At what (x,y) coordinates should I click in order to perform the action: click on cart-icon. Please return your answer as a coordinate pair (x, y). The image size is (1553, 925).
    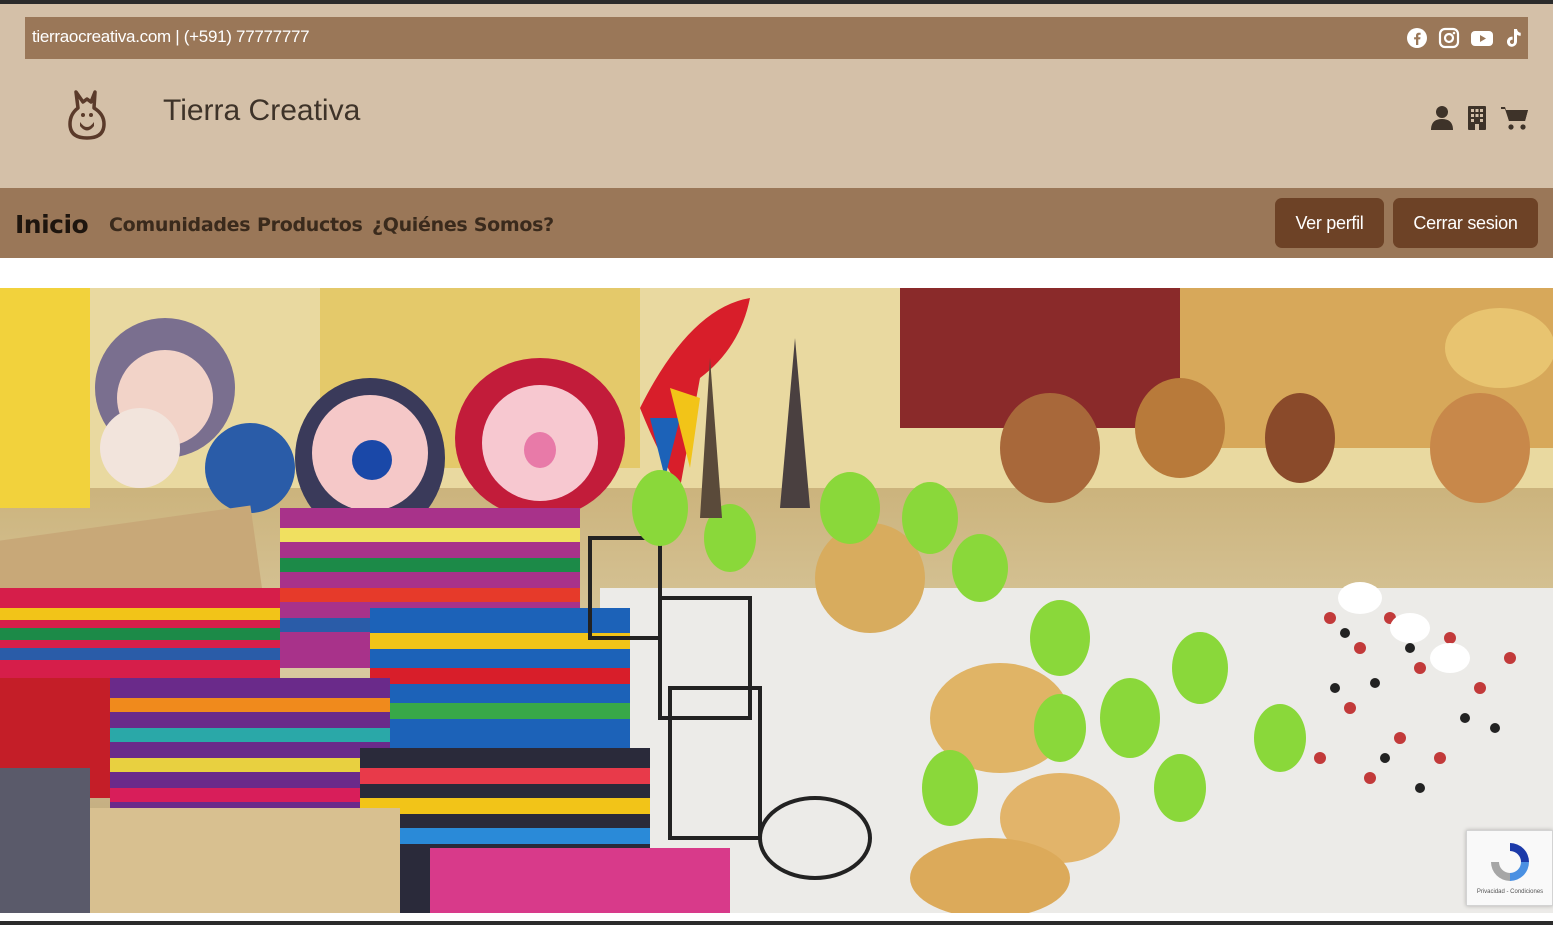
    Looking at the image, I should click on (1515, 118).